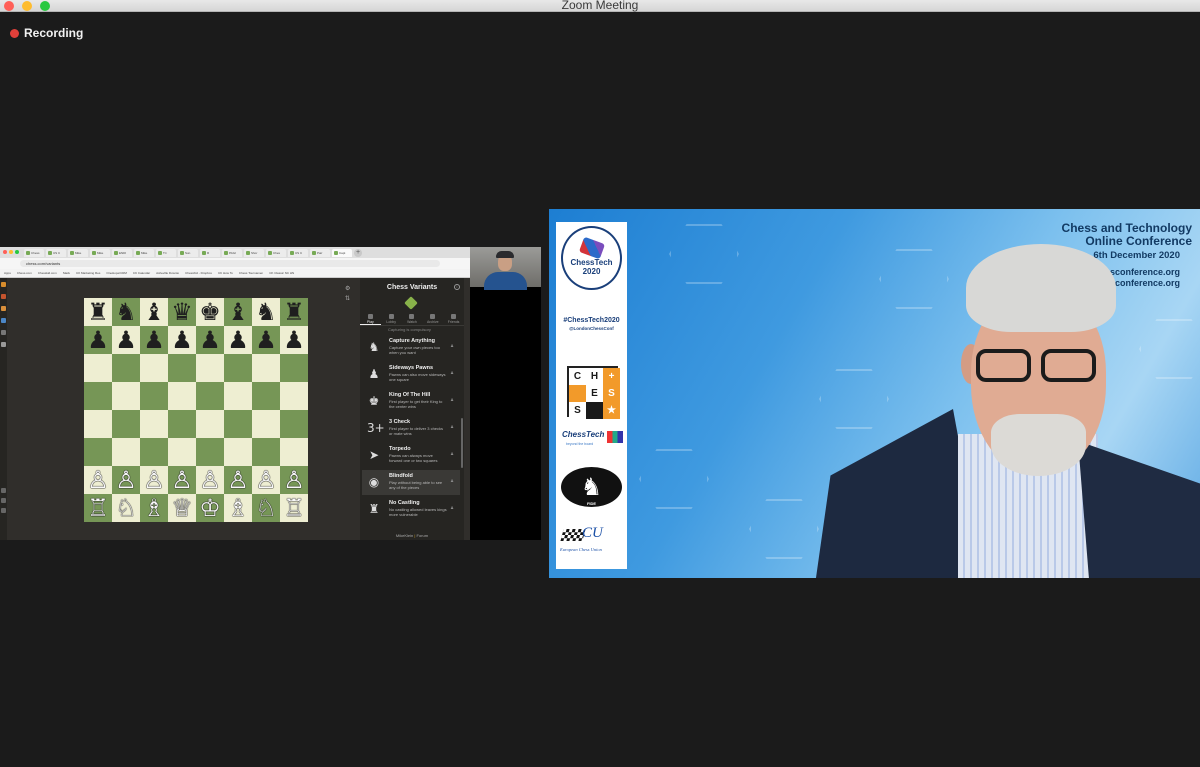  I want to click on browser-tab: Capt, so click(342, 252).